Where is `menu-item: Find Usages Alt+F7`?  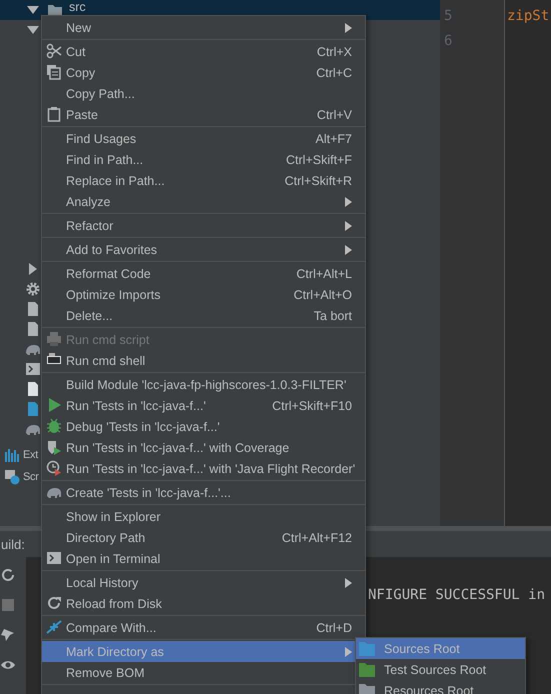 menu-item: Find Usages Alt+F7 is located at coordinates (203, 138).